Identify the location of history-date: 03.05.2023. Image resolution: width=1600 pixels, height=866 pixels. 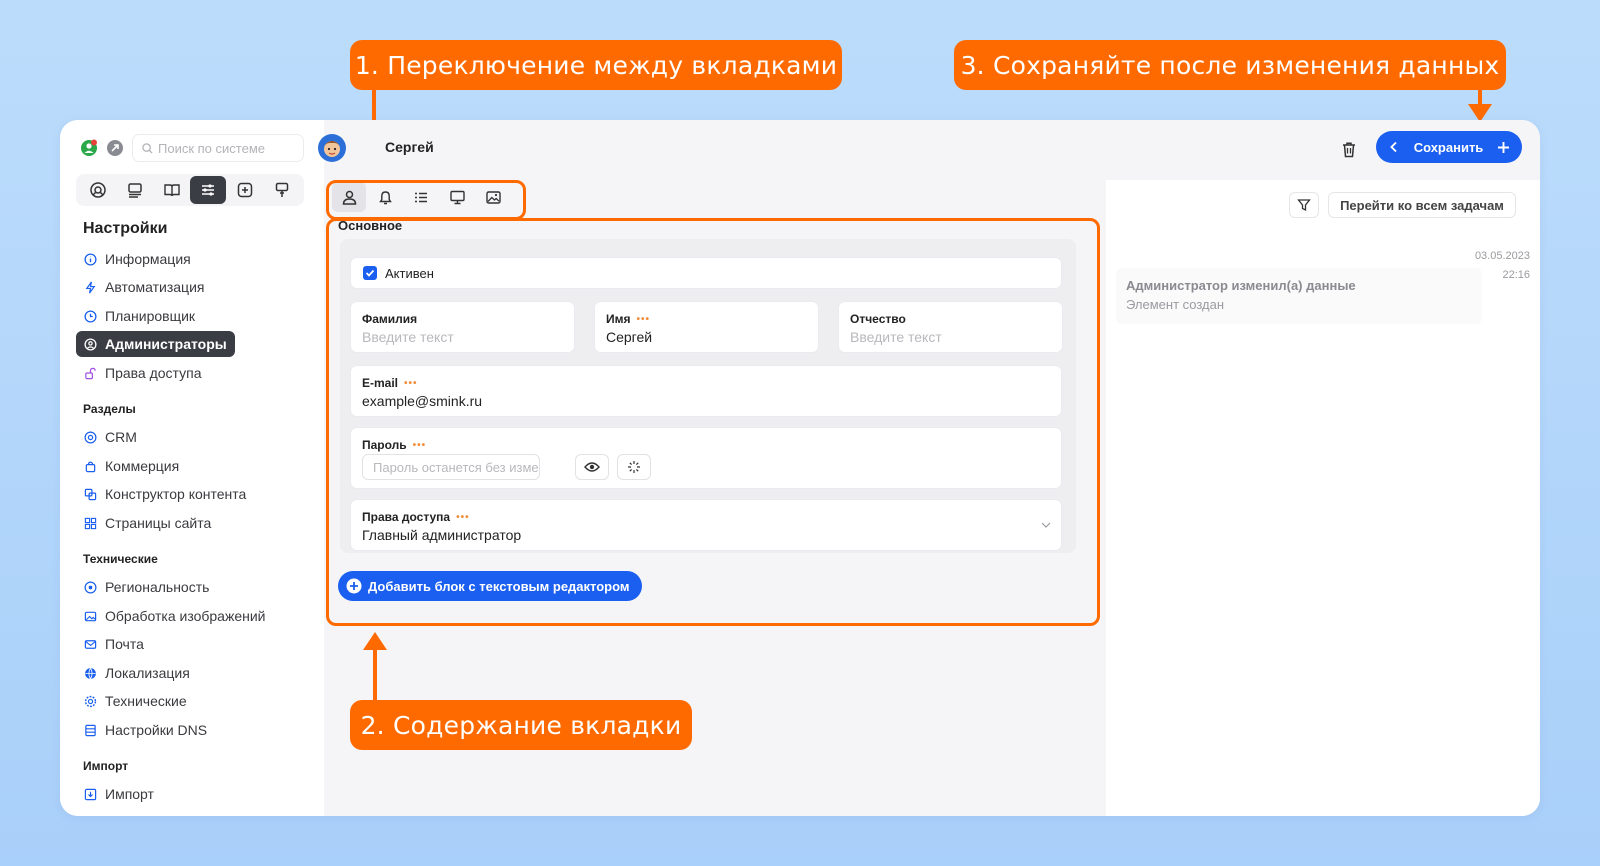
(1502, 256).